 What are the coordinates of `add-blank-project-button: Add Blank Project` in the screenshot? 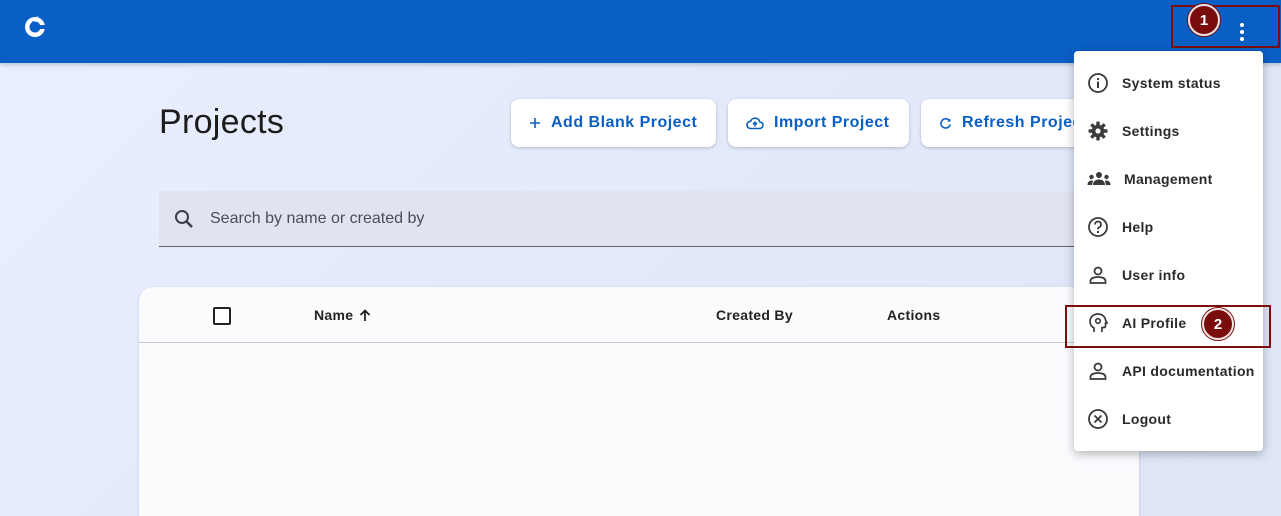 It's located at (613, 123).